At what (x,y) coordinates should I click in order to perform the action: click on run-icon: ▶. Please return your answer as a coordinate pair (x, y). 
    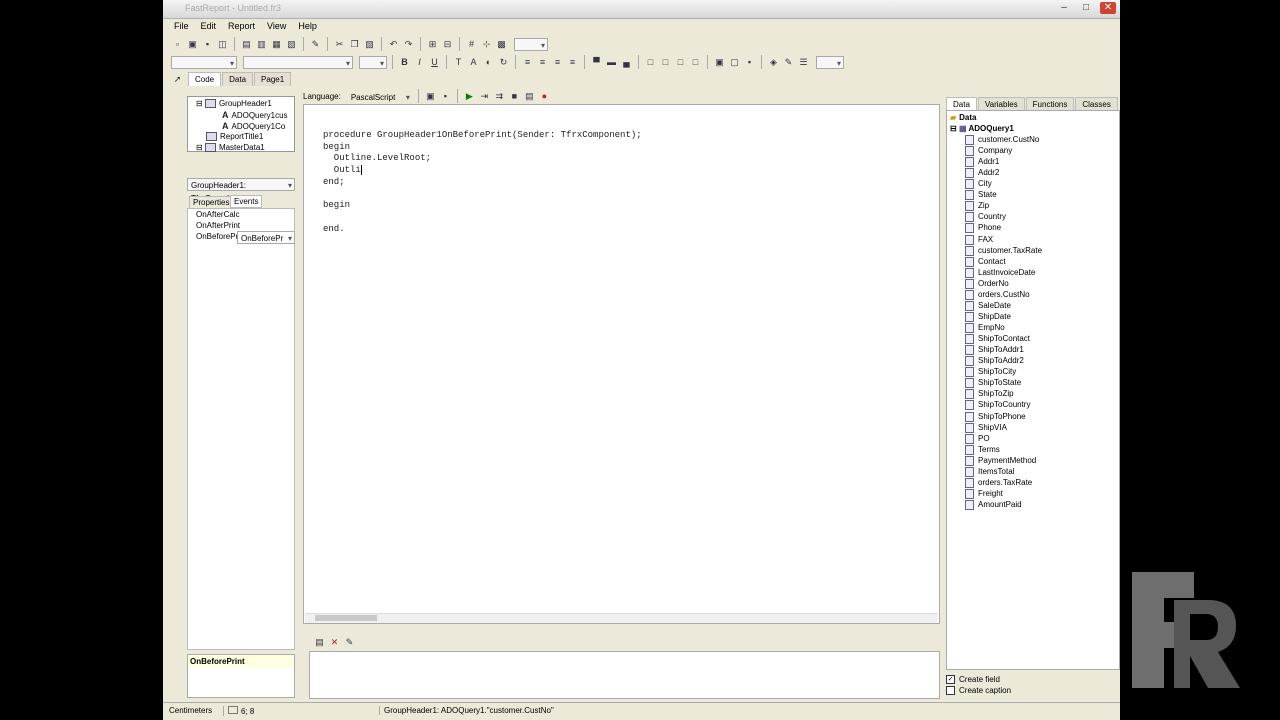
    Looking at the image, I should click on (469, 96).